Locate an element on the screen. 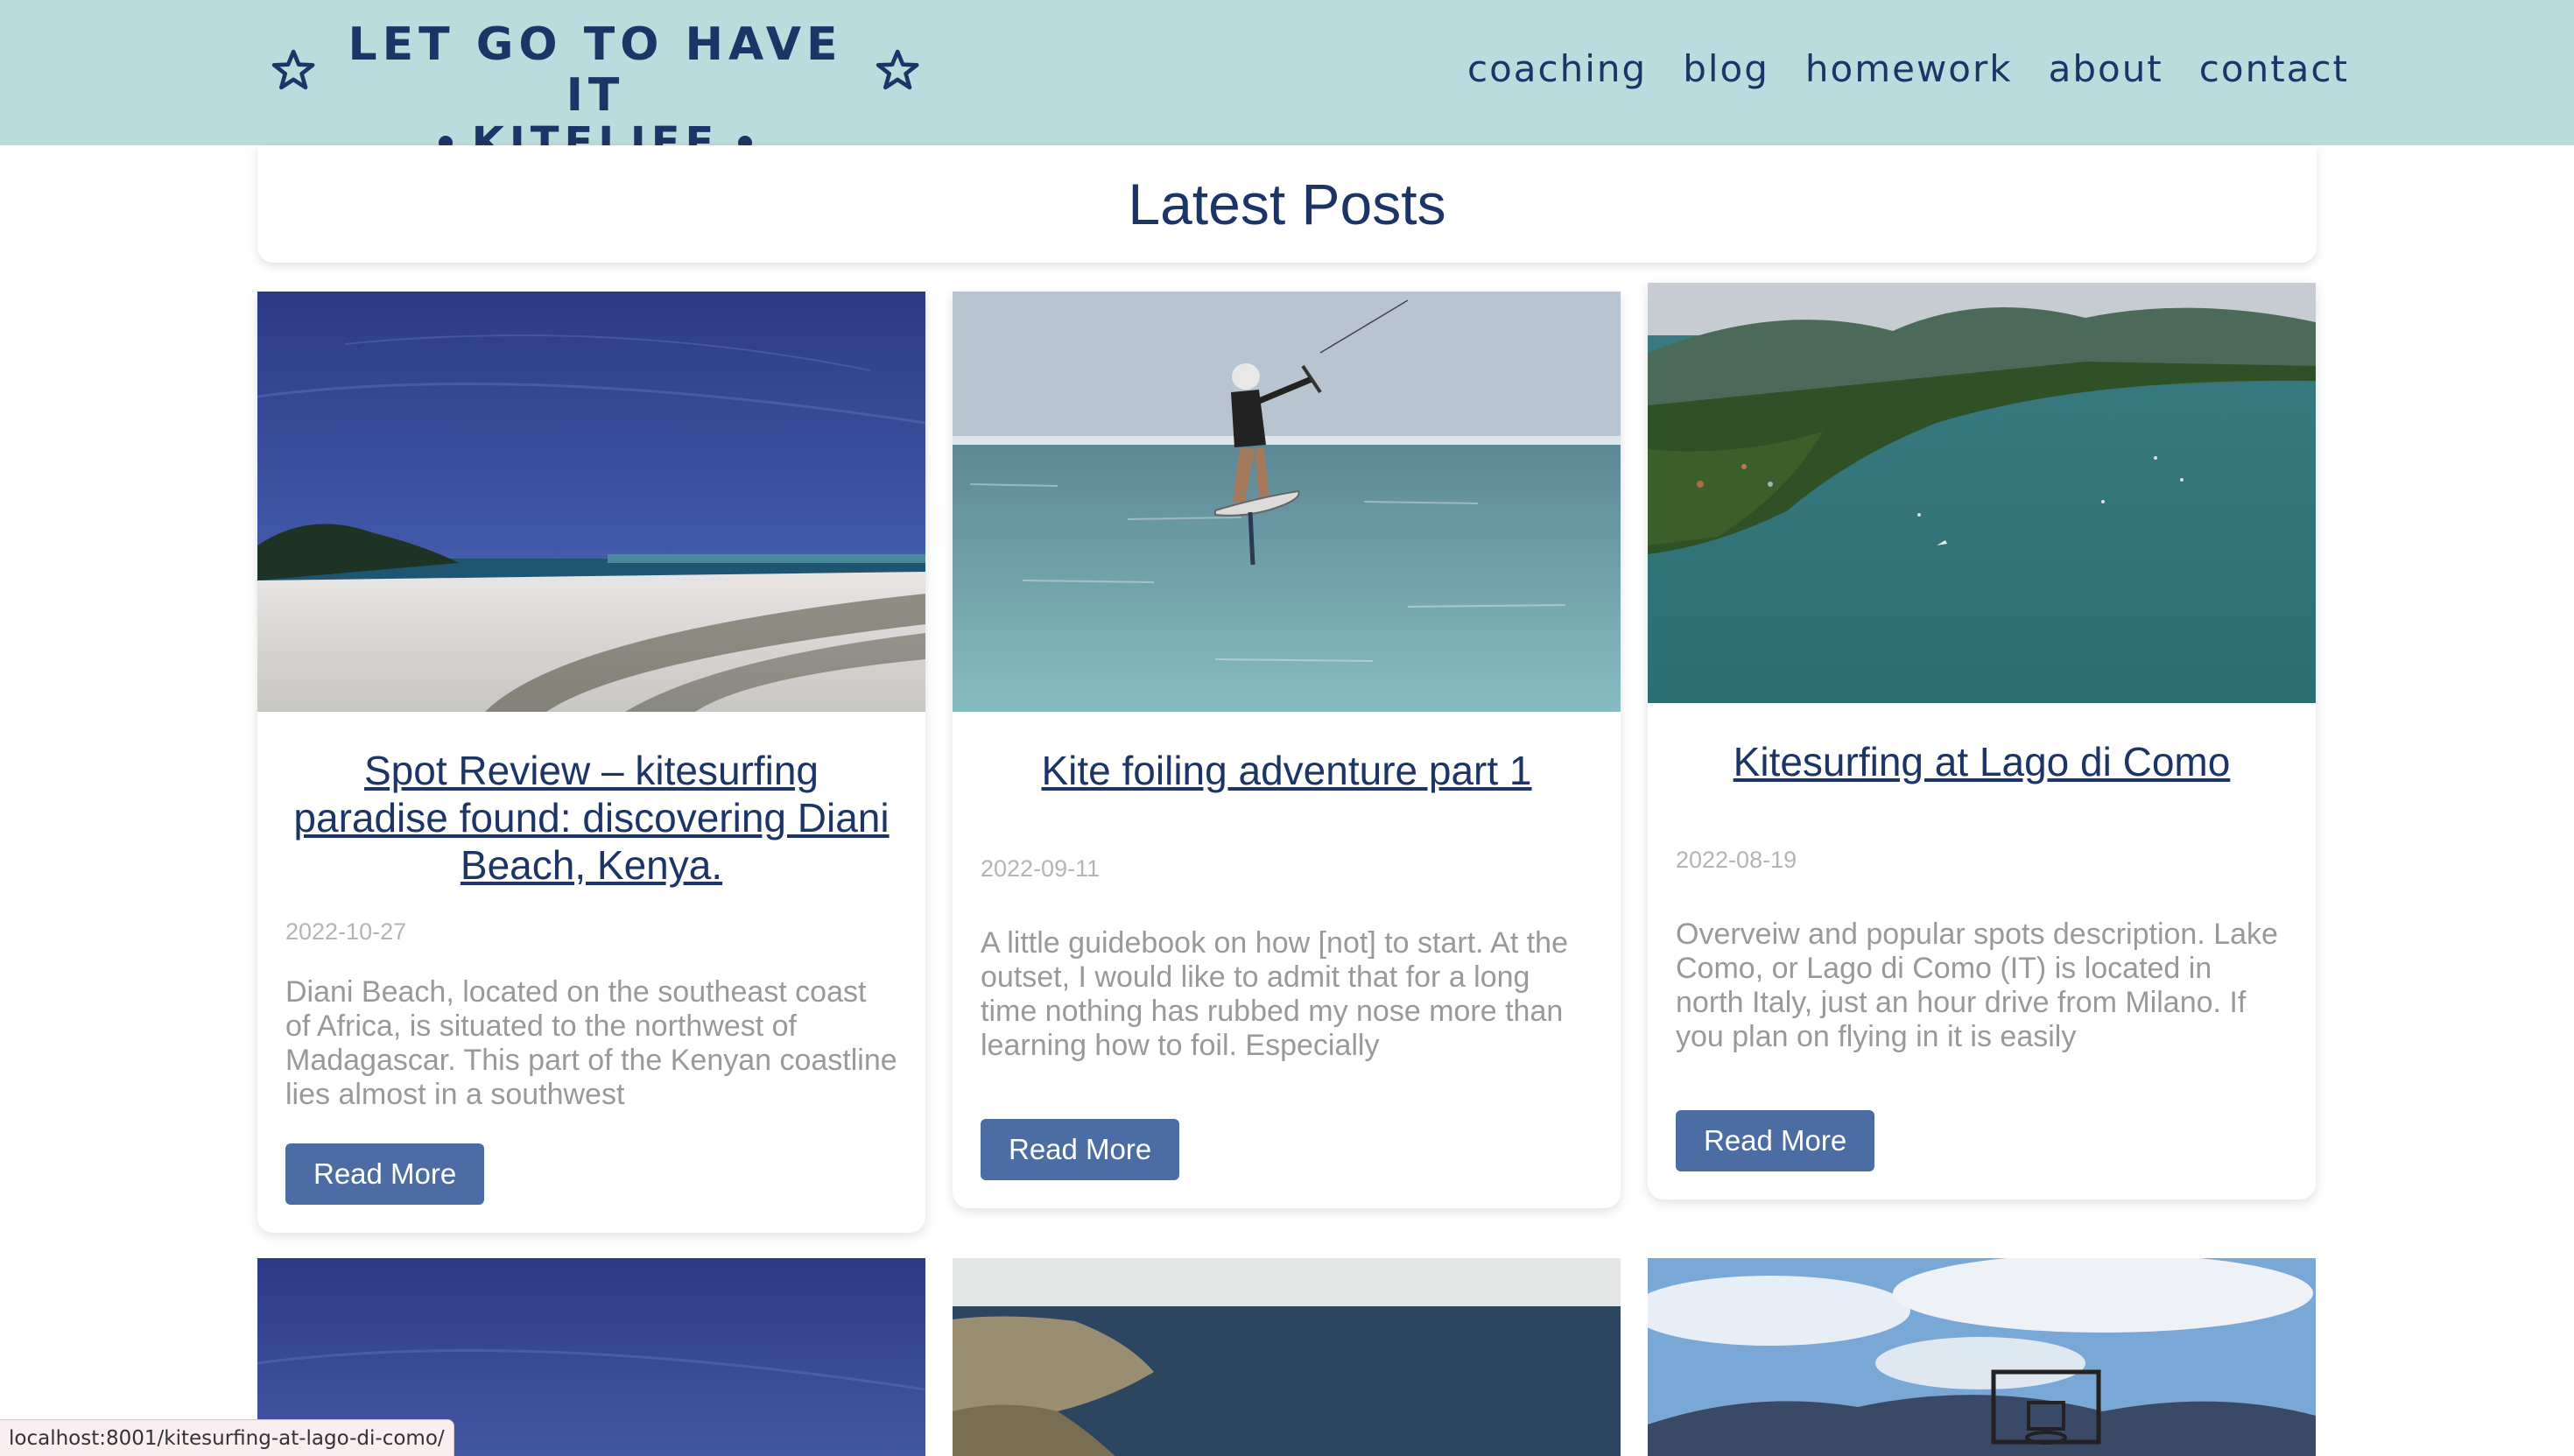 This screenshot has width=2574, height=1456. nav-item-blog: blog is located at coordinates (1726, 68).